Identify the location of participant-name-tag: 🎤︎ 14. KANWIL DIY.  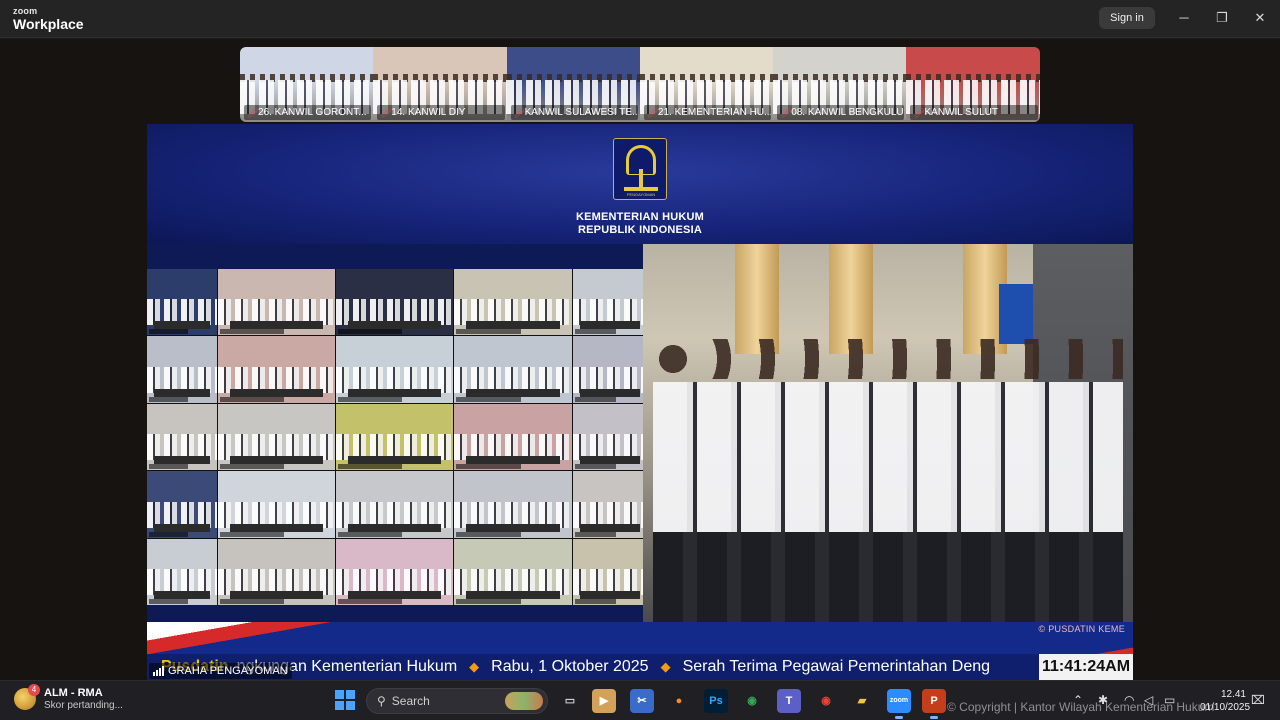
(441, 112).